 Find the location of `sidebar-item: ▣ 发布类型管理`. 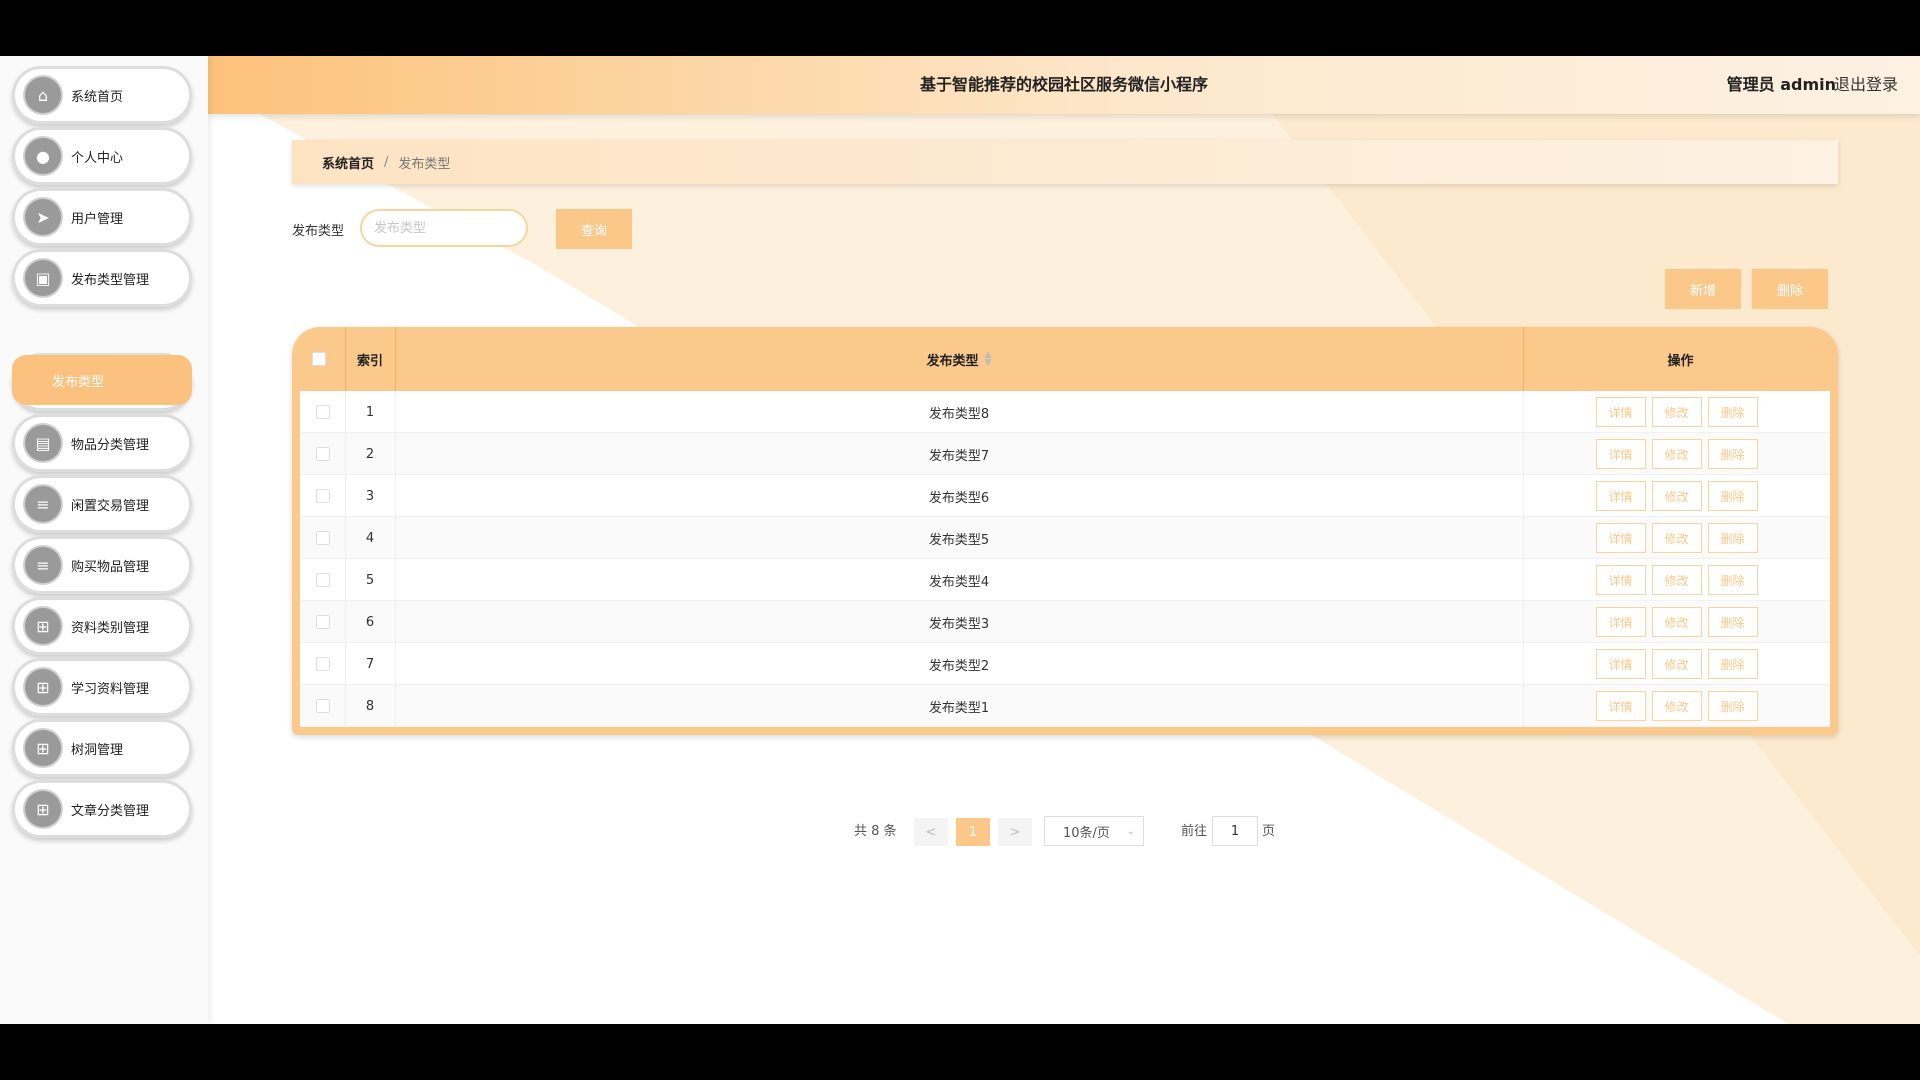

sidebar-item: ▣ 发布类型管理 is located at coordinates (102, 278).